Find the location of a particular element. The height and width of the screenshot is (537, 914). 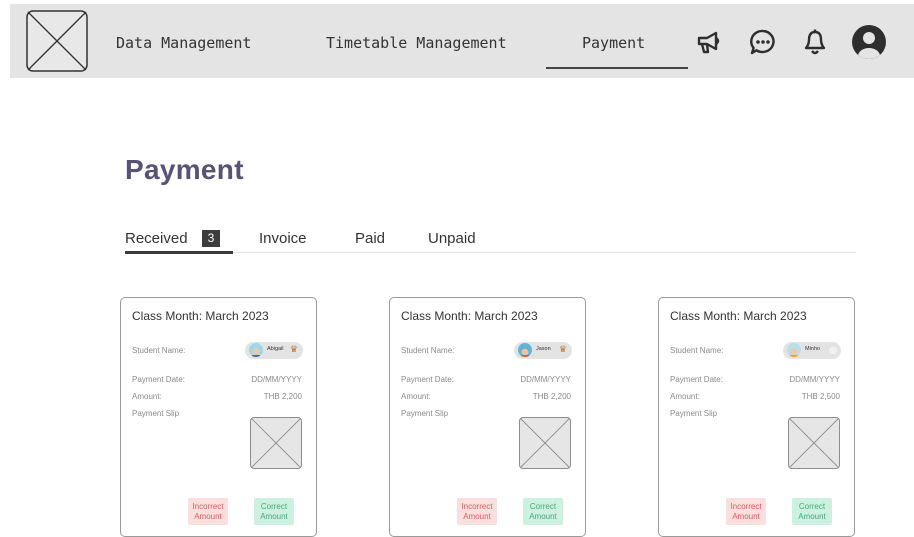

nav-active-underline is located at coordinates (617, 68).